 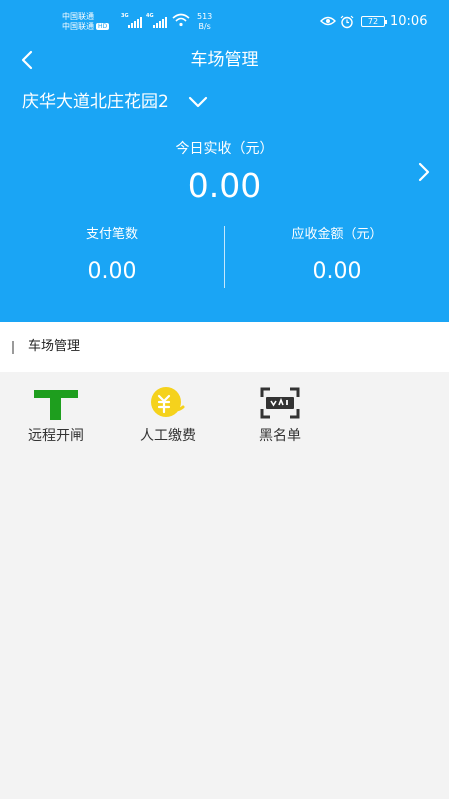 I want to click on menu-item-manual-payment: 人工缴费, so click(x=168, y=414).